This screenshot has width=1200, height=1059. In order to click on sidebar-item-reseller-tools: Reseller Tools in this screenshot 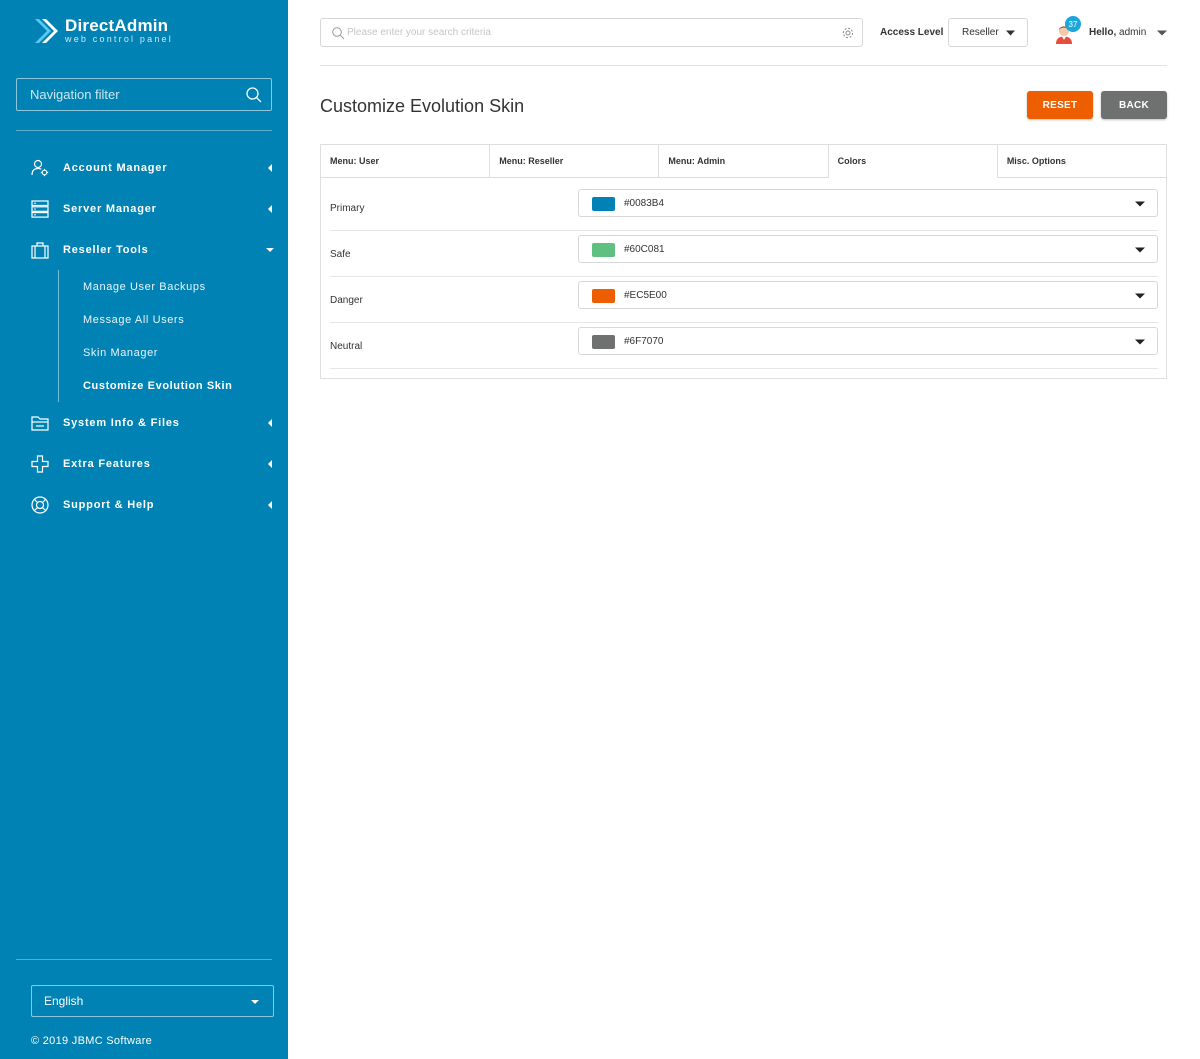, I will do `click(144, 250)`.